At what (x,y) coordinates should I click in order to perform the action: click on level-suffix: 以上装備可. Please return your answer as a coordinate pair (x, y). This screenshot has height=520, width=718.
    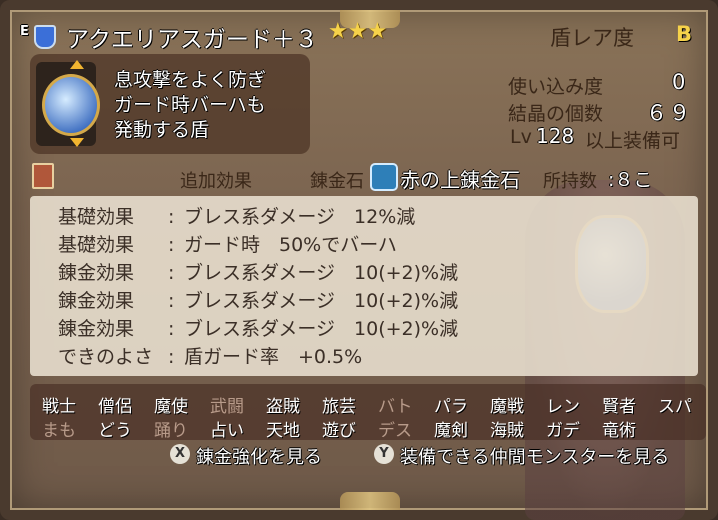
    Looking at the image, I should click on (633, 141).